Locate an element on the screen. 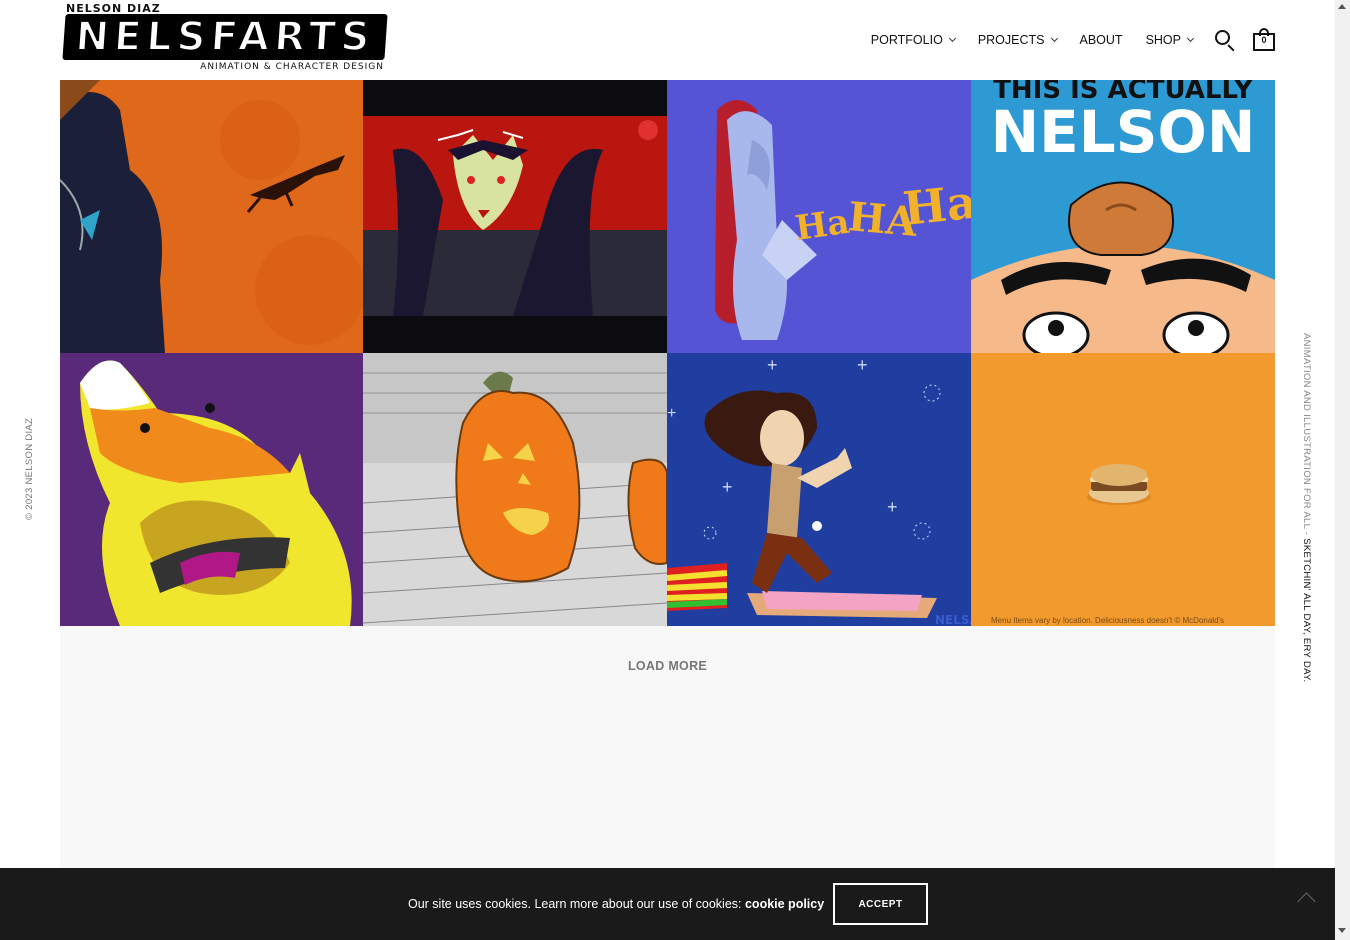 Image resolution: width=1350 pixels, height=940 pixels. logo-subtitle: ANIMATION & CHARACTER DESIGN is located at coordinates (292, 67).